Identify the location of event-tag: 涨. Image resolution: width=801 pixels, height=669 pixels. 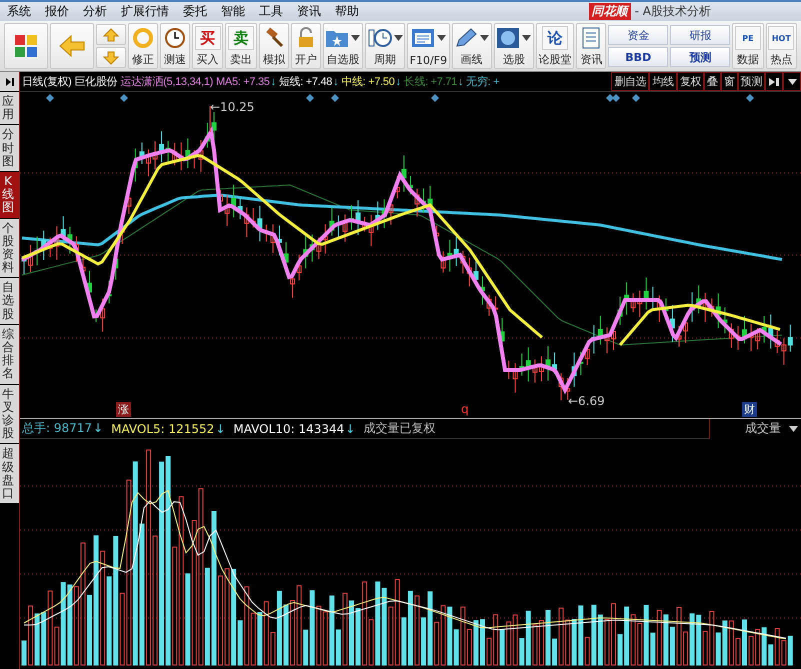
(123, 409).